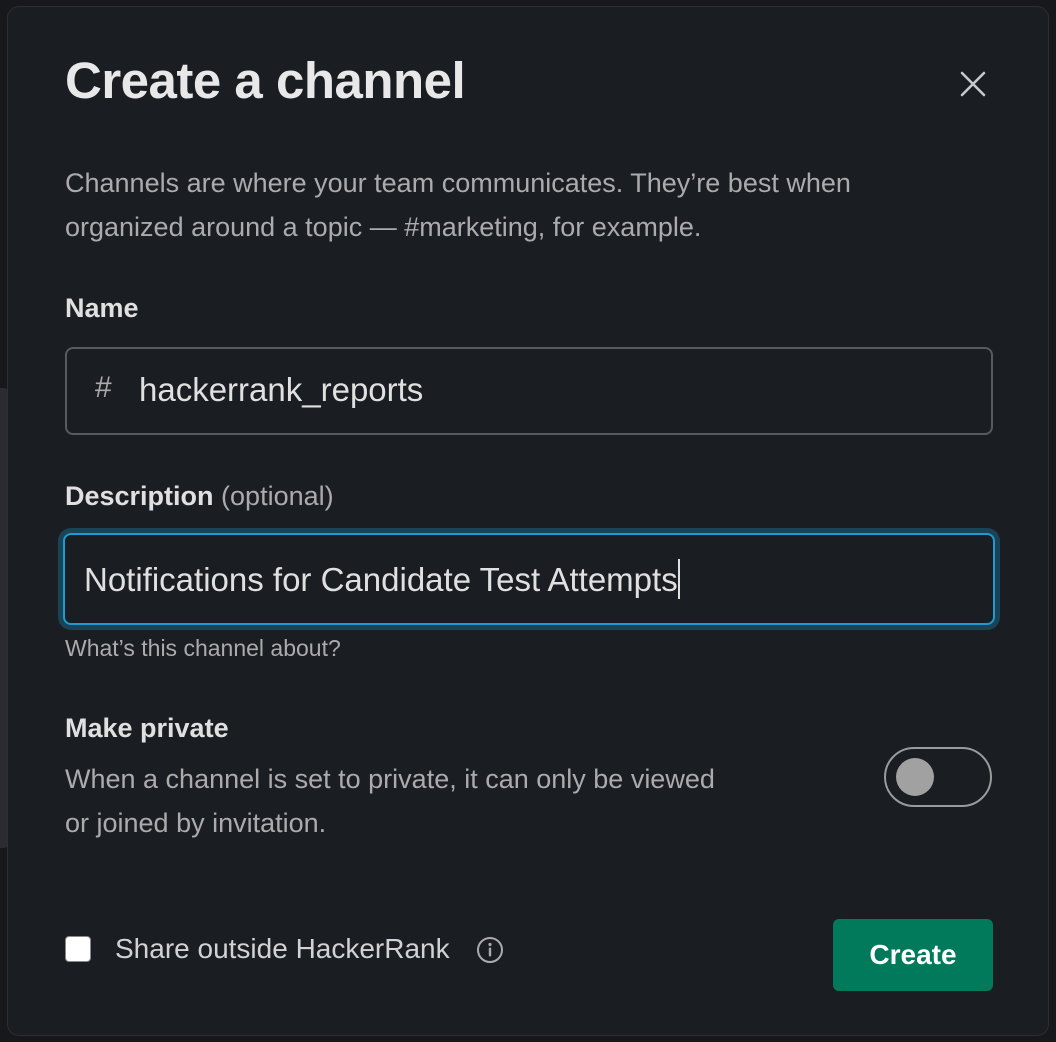 This screenshot has height=1042, width=1056. I want to click on create-button: Create, so click(913, 955).